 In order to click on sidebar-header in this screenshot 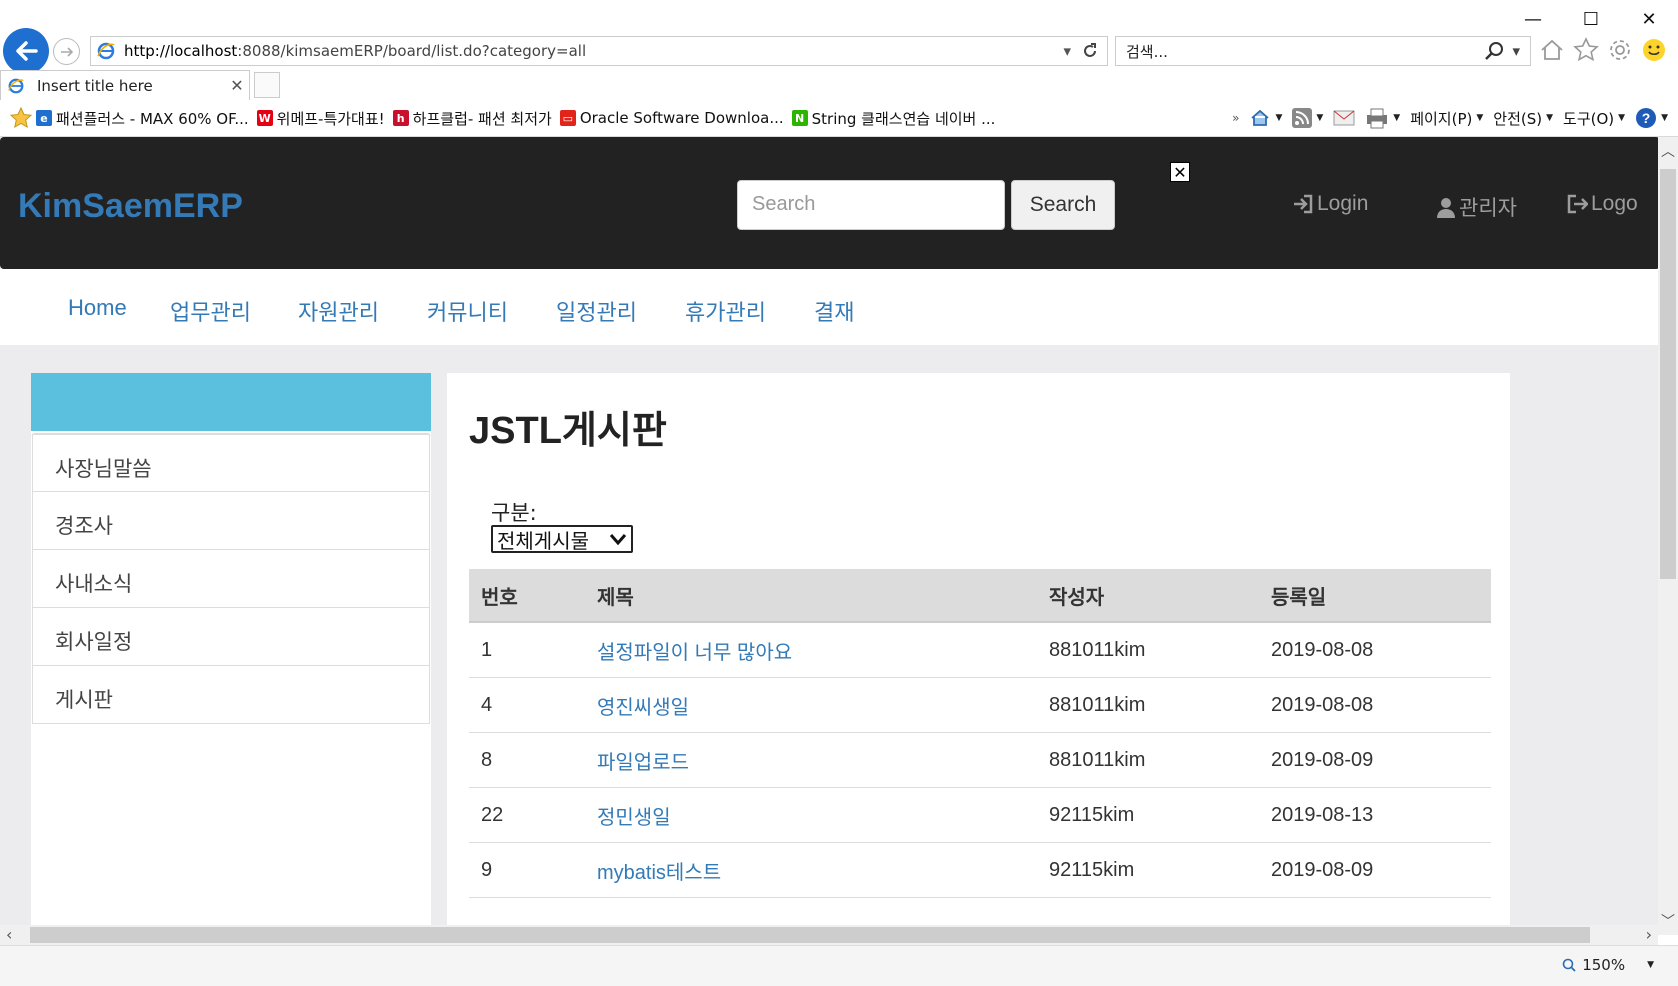, I will do `click(231, 402)`.